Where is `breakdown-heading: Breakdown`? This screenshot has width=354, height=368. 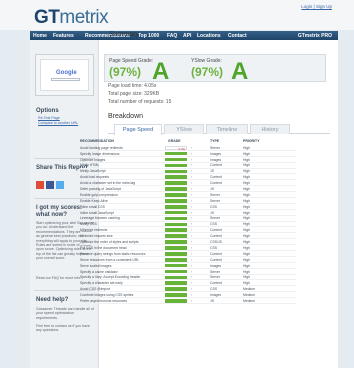 breakdown-heading: Breakdown is located at coordinates (126, 116).